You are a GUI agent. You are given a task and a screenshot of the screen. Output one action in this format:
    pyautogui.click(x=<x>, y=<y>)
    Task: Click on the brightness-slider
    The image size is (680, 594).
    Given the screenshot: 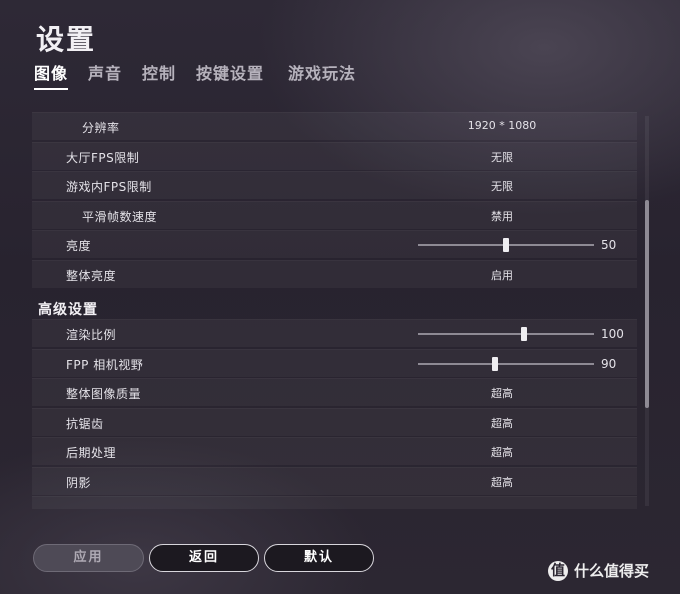 What is the action you would take?
    pyautogui.click(x=506, y=245)
    